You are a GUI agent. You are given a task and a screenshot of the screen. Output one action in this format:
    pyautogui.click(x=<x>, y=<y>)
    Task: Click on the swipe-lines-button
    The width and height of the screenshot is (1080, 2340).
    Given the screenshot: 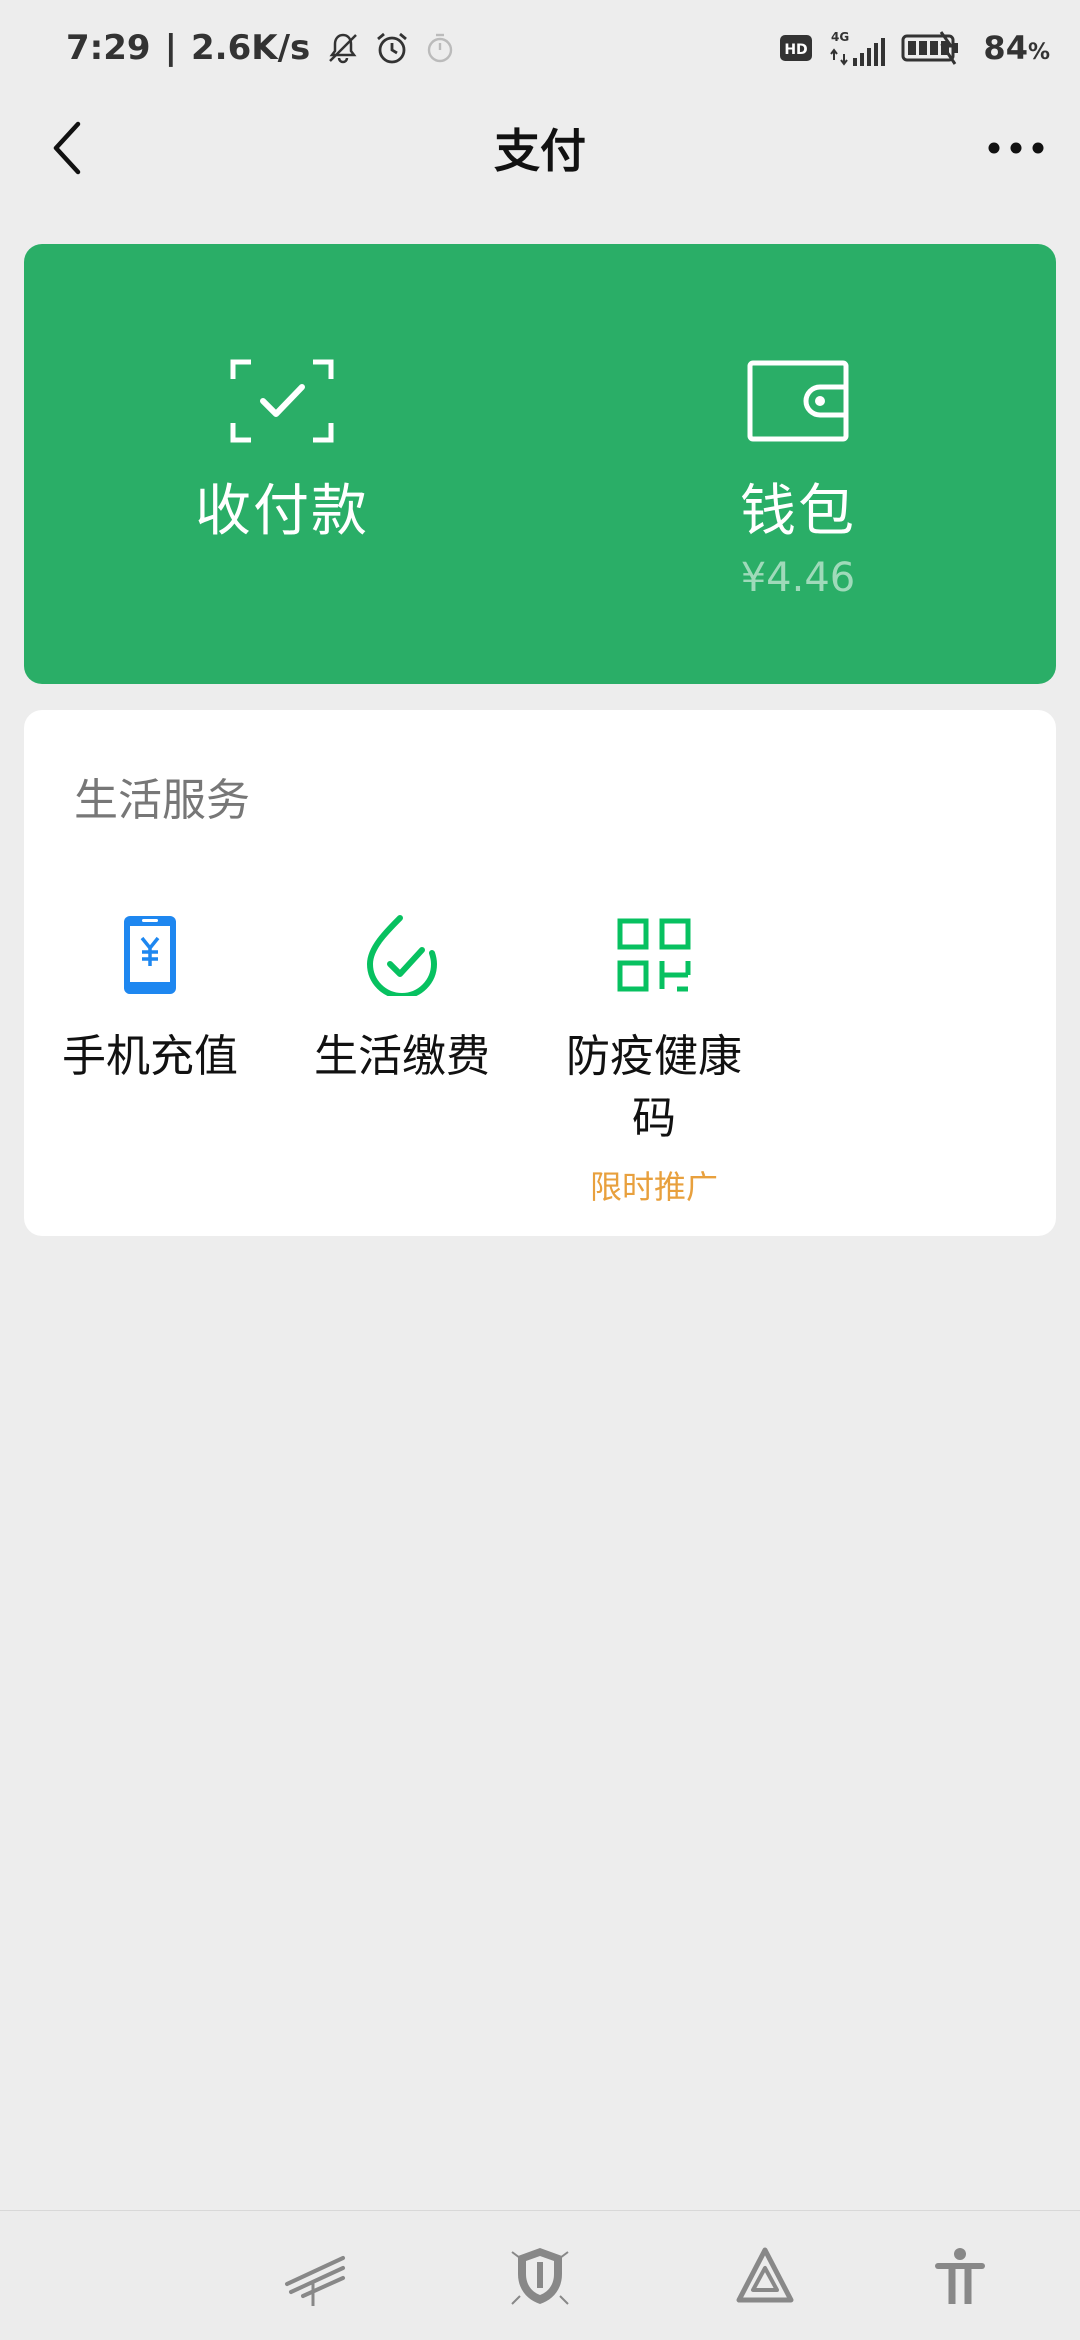 What is the action you would take?
    pyautogui.click(x=315, y=2276)
    